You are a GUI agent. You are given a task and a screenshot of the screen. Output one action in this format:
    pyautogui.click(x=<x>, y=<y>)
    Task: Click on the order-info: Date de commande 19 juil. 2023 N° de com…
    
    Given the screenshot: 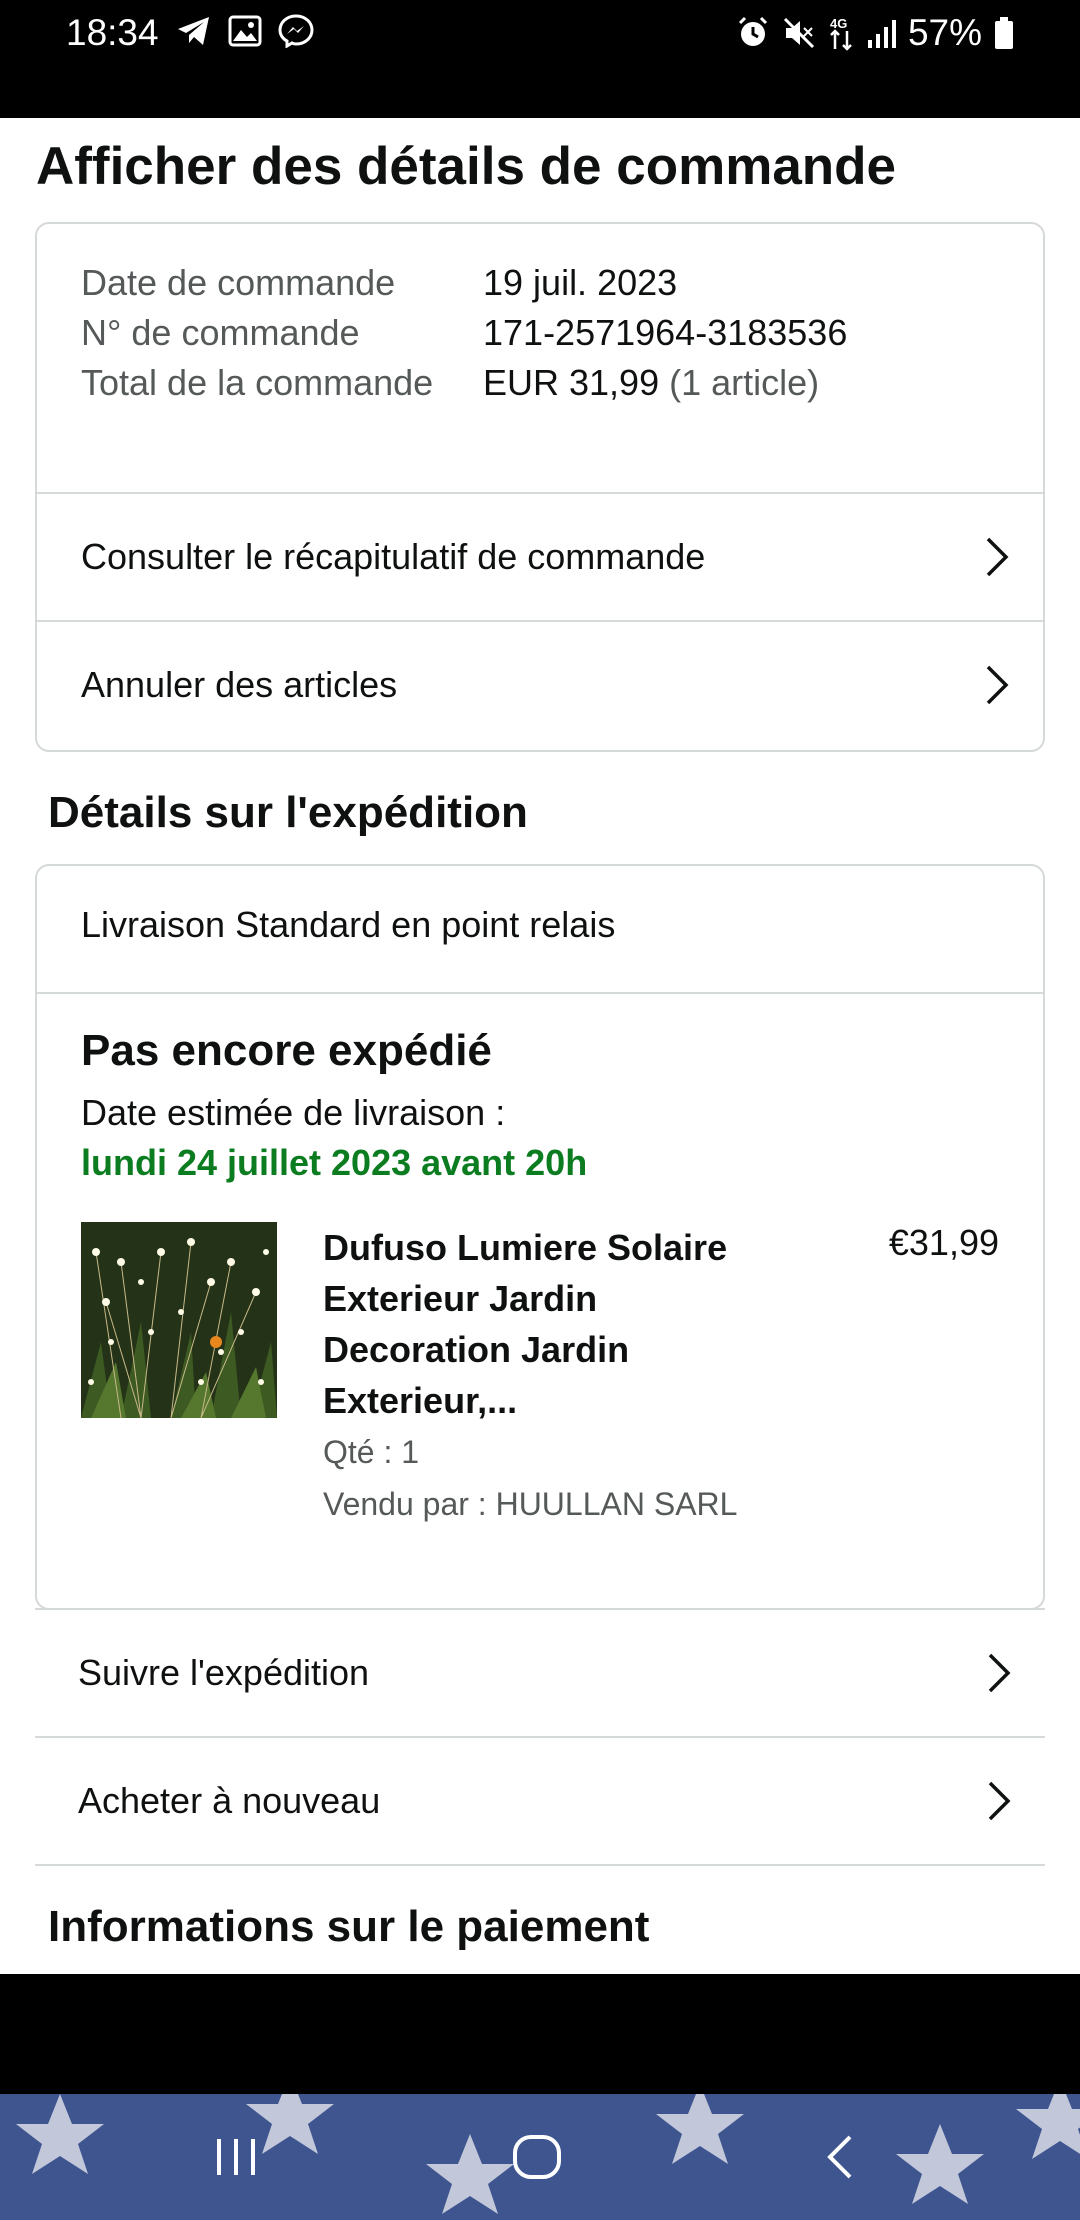 What is the action you would take?
    pyautogui.click(x=541, y=372)
    